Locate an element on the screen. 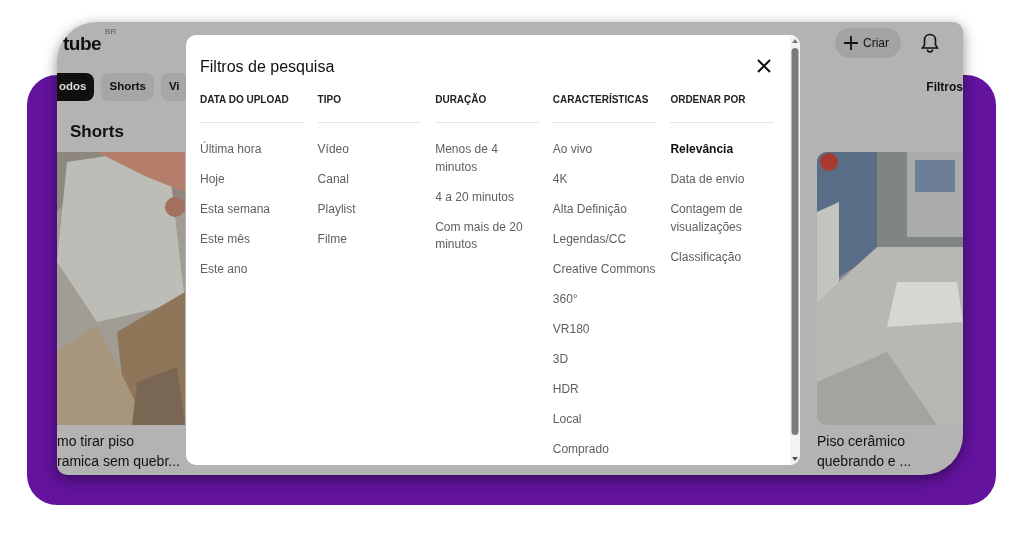 This screenshot has height=536, width=1024. filter-option: 3D is located at coordinates (604, 360).